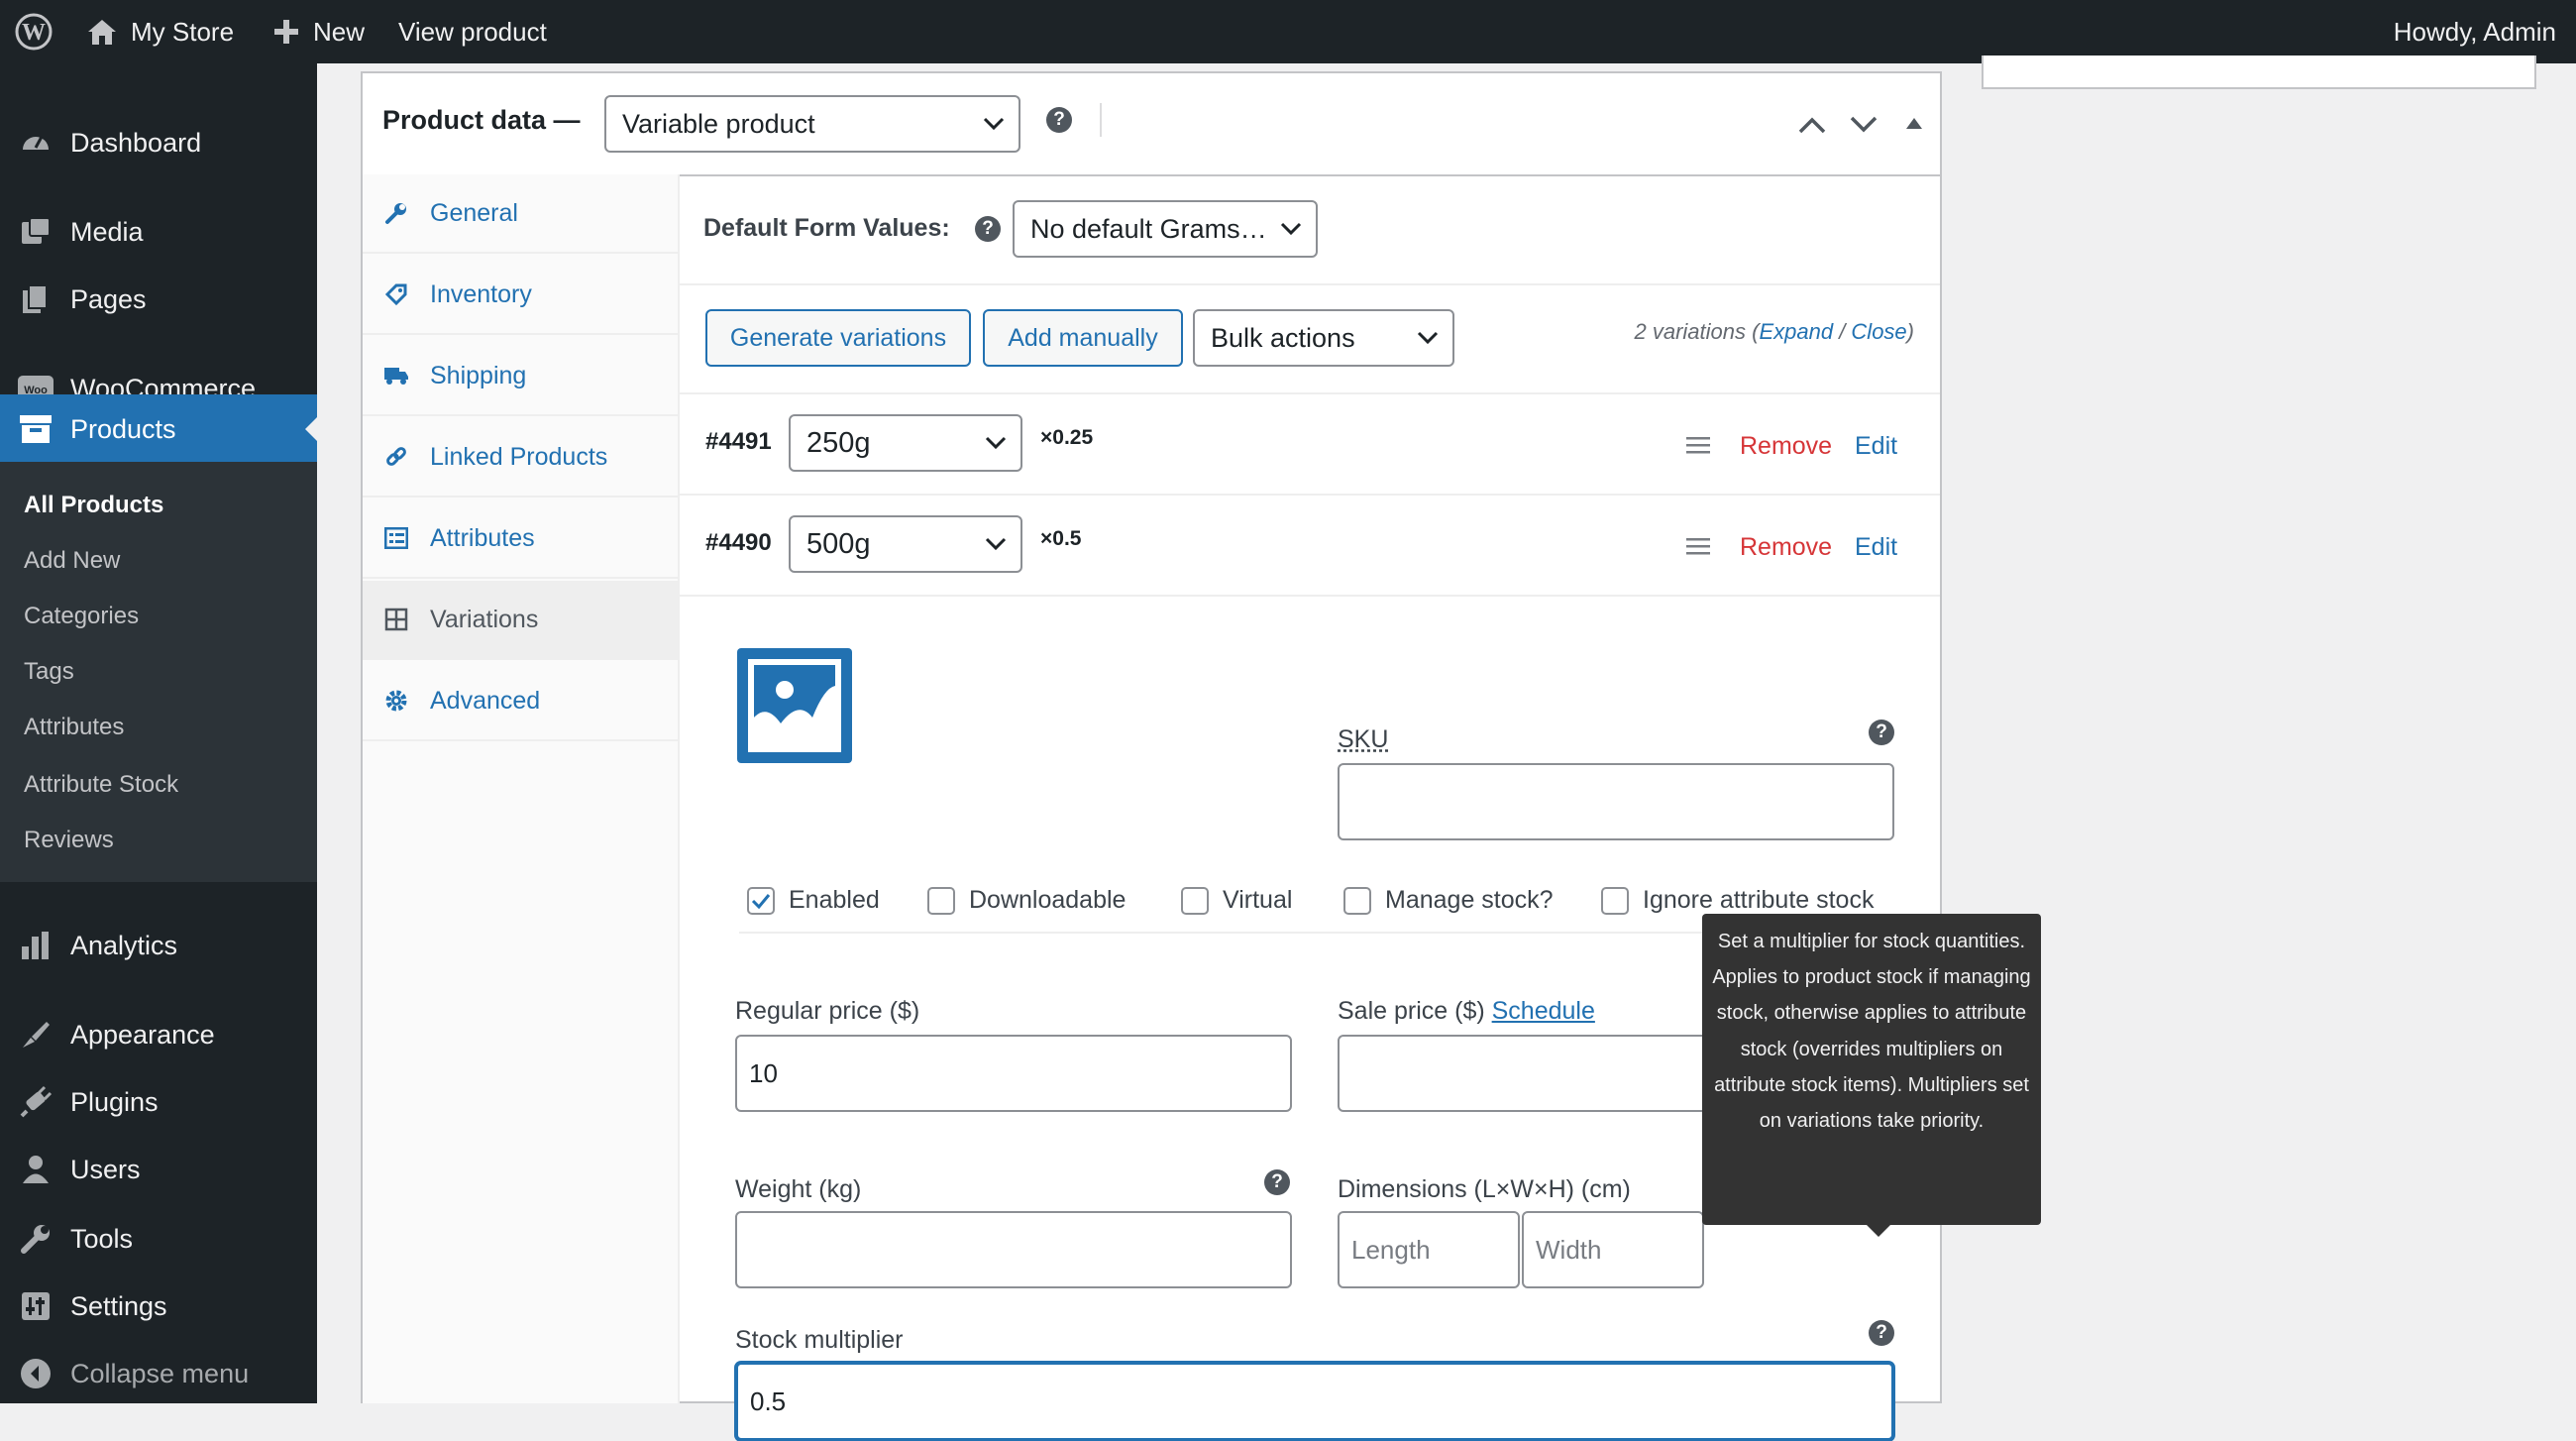  I want to click on menu-dashboard: Dashboard, so click(158, 142).